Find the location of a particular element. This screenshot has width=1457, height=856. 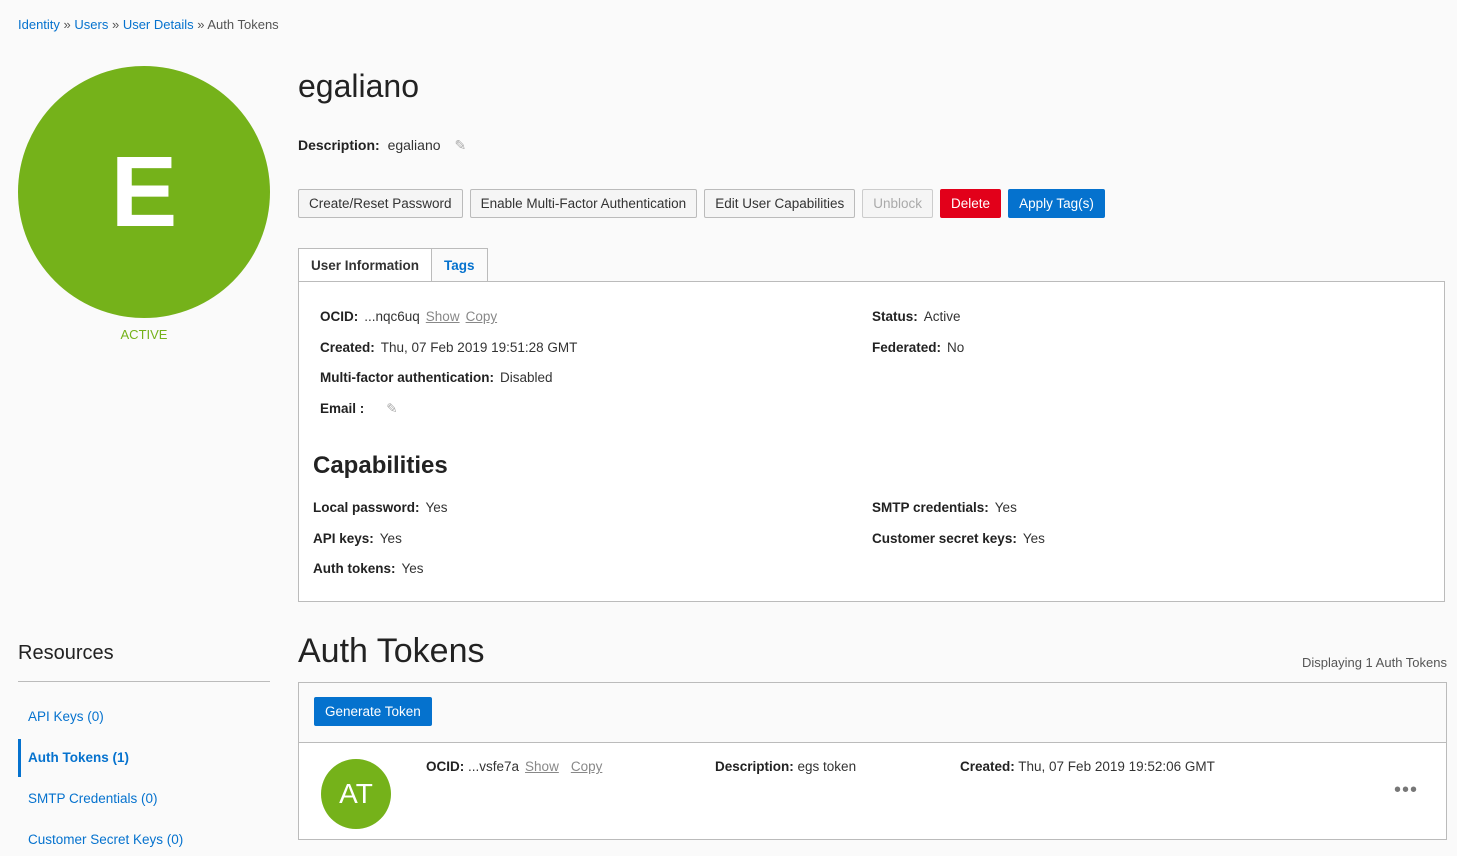

resource-smtp-credentials: SMTP Credentials (0) is located at coordinates (88, 798).